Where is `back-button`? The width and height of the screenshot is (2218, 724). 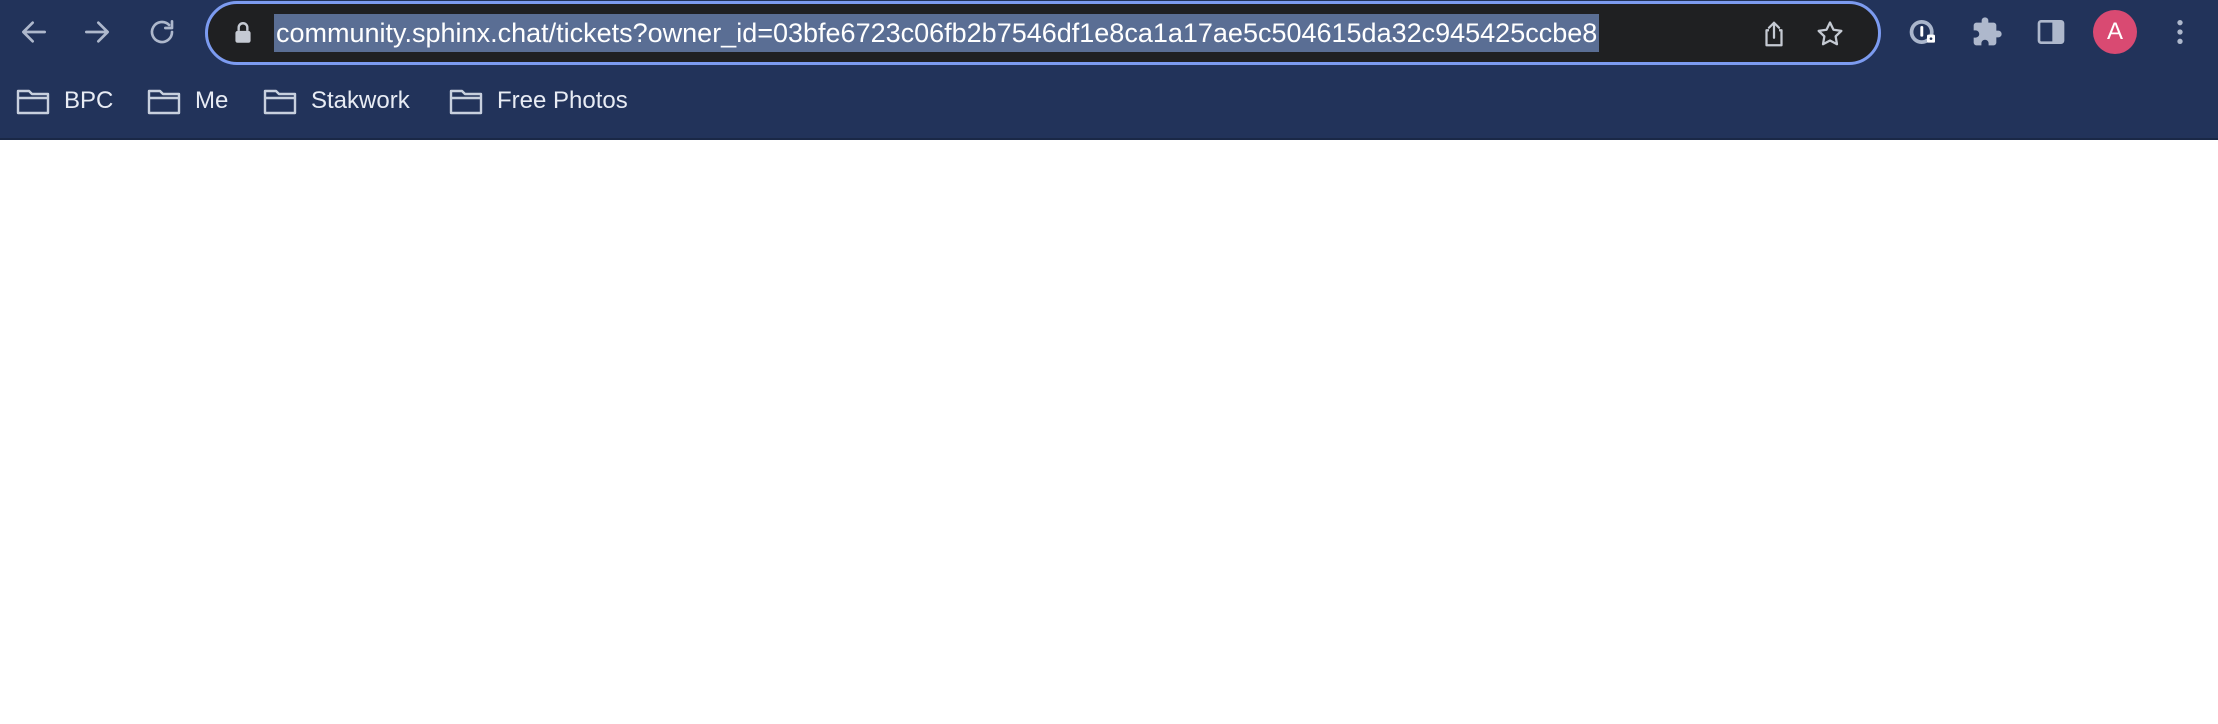 back-button is located at coordinates (34, 32).